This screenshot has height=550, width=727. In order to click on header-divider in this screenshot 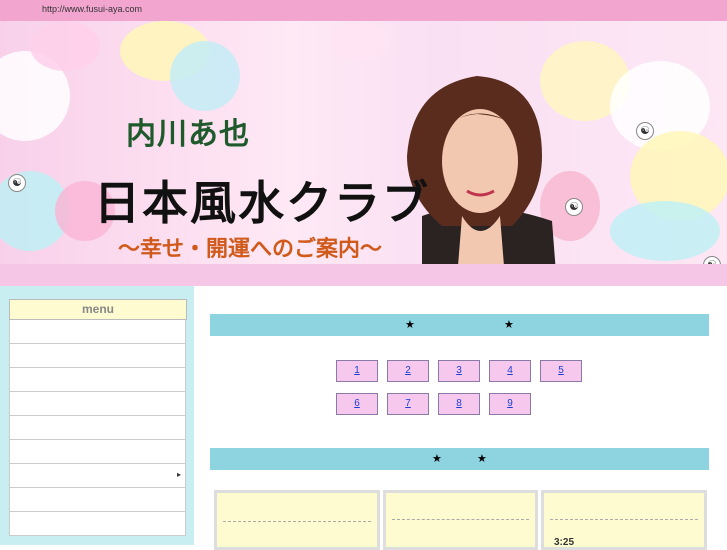, I will do `click(363, 275)`.